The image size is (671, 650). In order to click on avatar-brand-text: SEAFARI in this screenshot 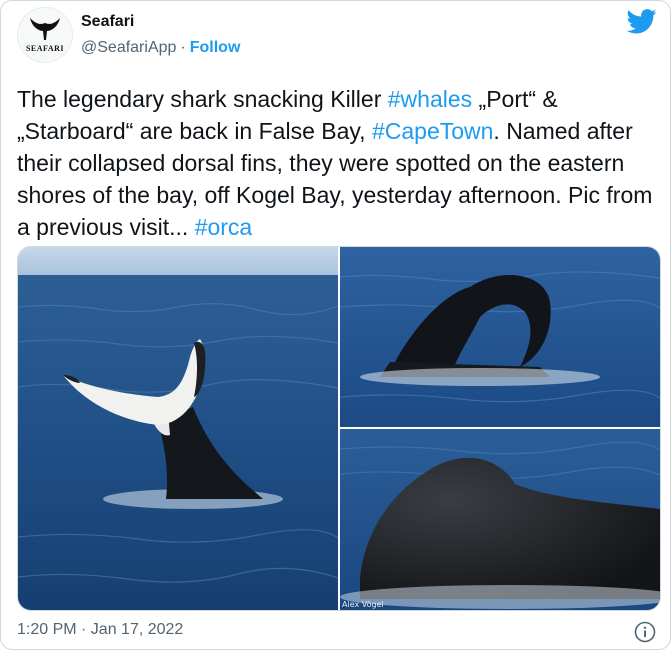, I will do `click(45, 48)`.